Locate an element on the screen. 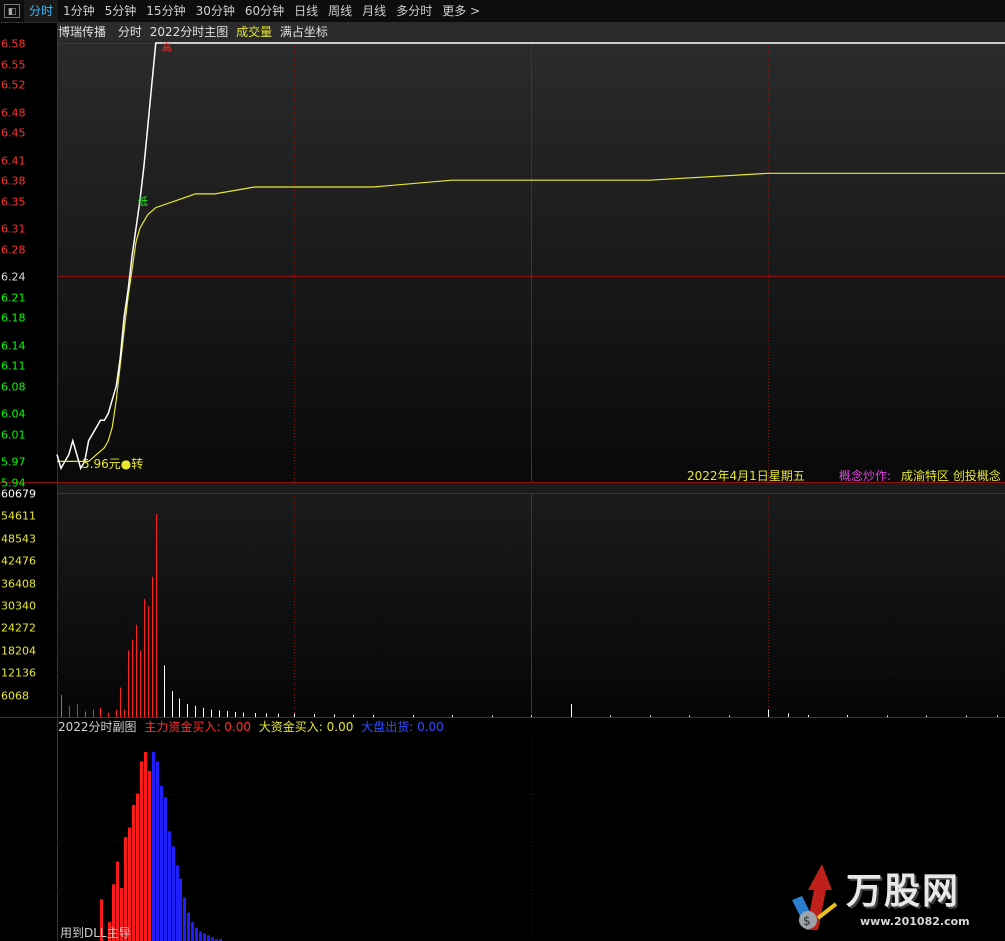 Image resolution: width=1005 pixels, height=941 pixels. watermark-site: www.201082.com is located at coordinates (915, 921).